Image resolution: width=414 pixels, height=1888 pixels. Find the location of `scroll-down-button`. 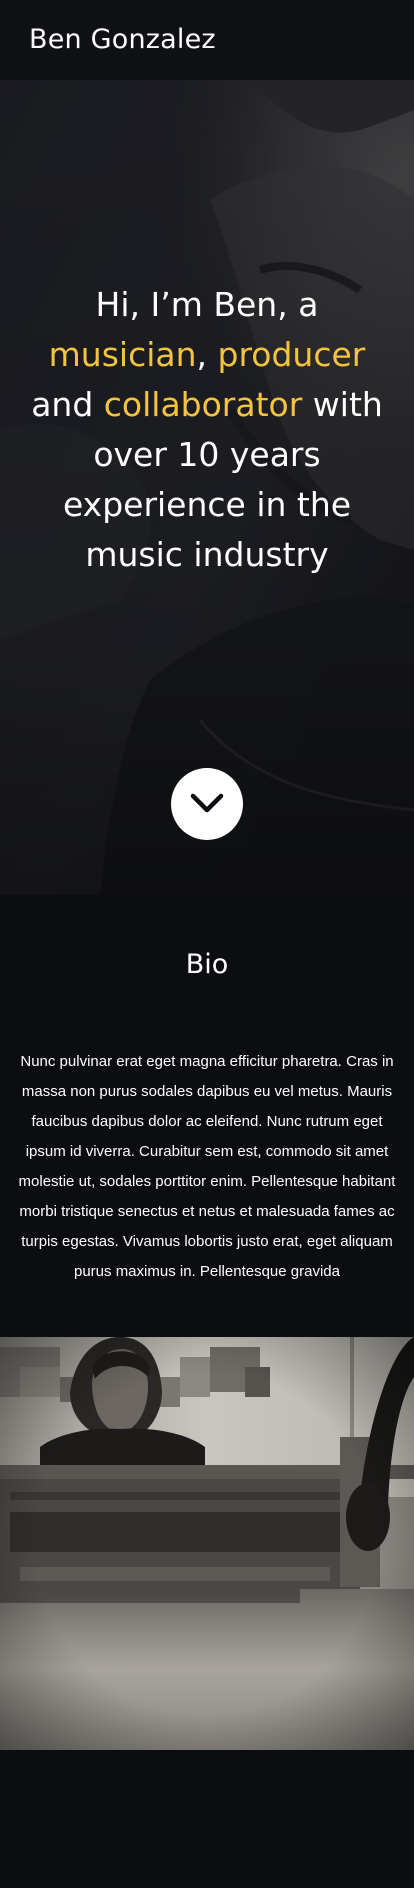

scroll-down-button is located at coordinates (207, 804).